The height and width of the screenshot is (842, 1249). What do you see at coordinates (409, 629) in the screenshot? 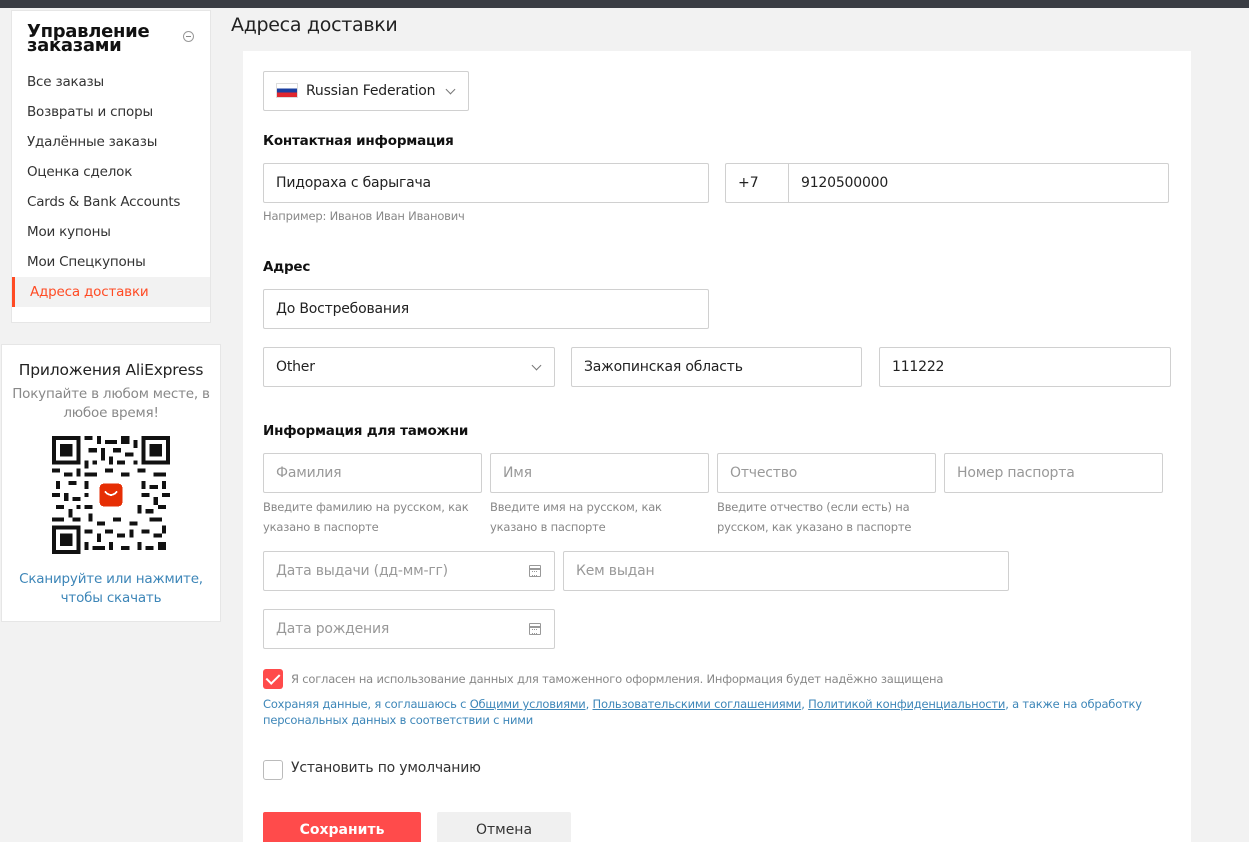
I see `birth-date-input: Дата рождения` at bounding box center [409, 629].